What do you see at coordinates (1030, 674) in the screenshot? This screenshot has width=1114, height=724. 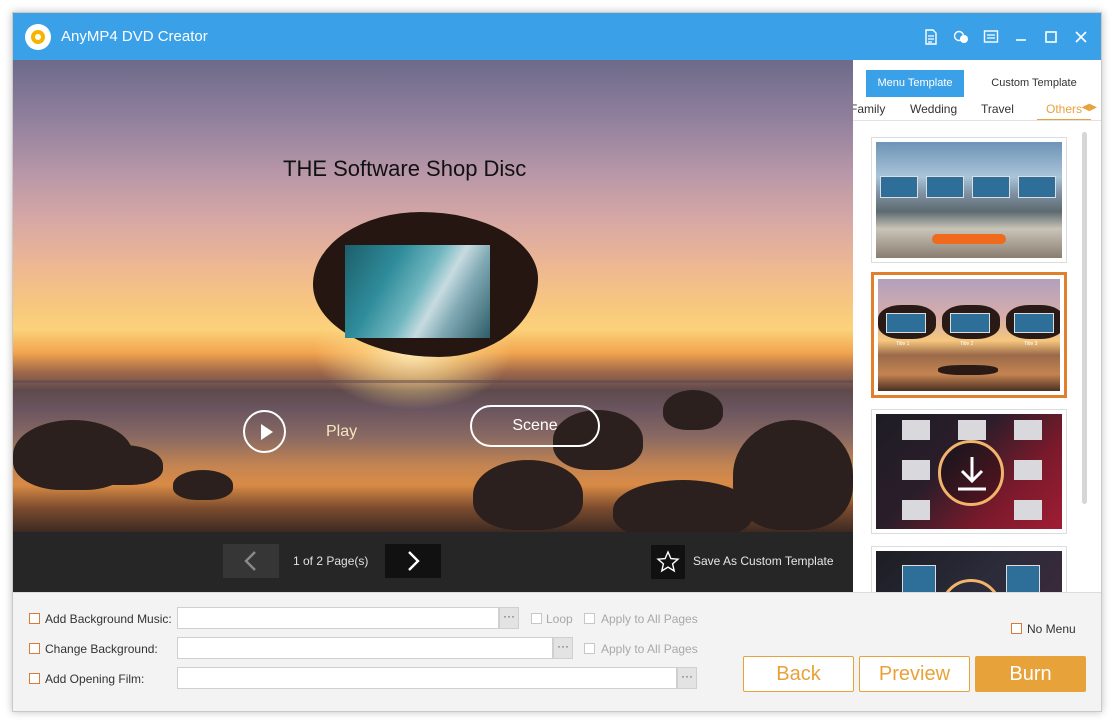 I see `burn-button: Burn` at bounding box center [1030, 674].